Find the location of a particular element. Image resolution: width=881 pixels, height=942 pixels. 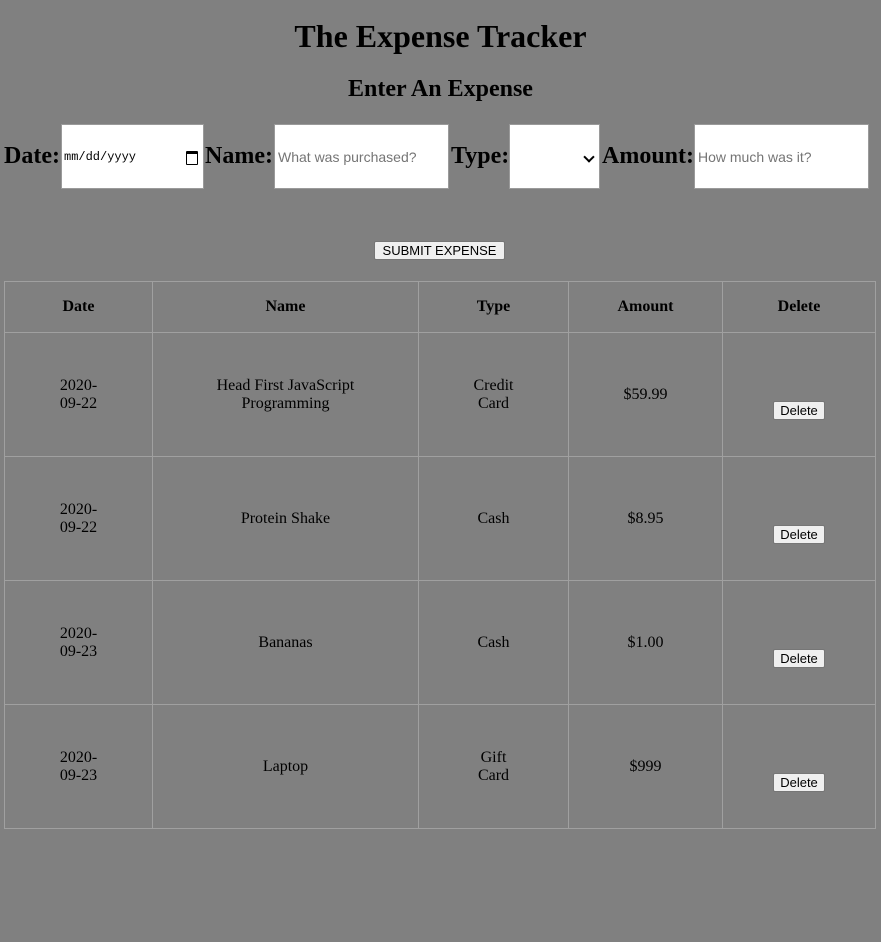

cell-type-text: Gift Card is located at coordinates (493, 766).